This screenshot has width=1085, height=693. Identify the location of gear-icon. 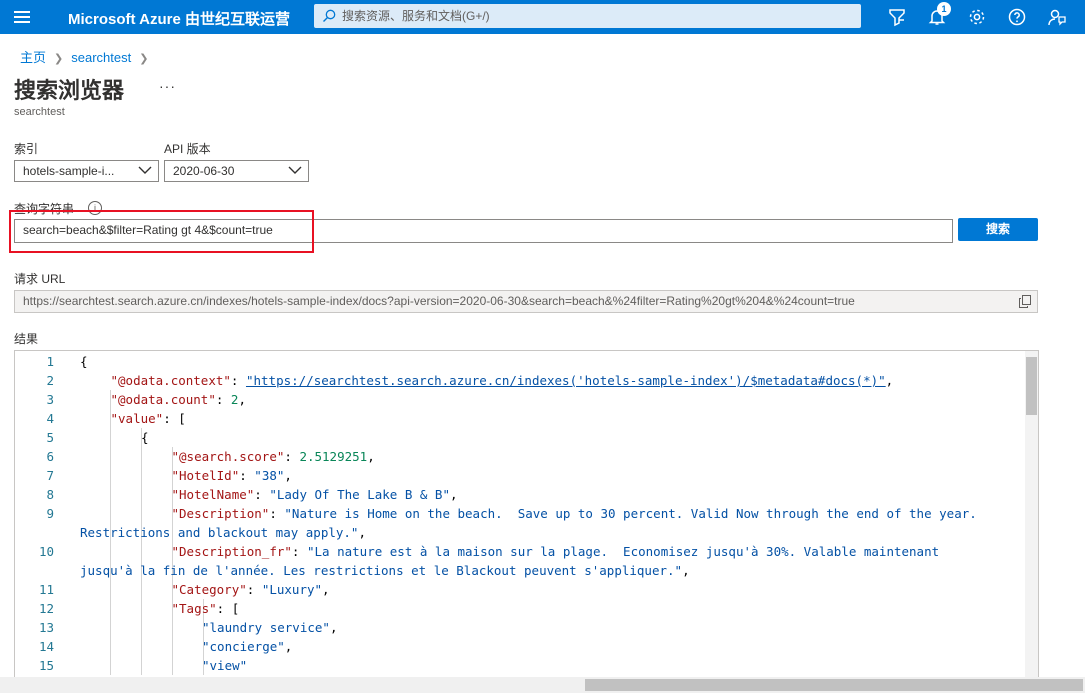
(977, 17).